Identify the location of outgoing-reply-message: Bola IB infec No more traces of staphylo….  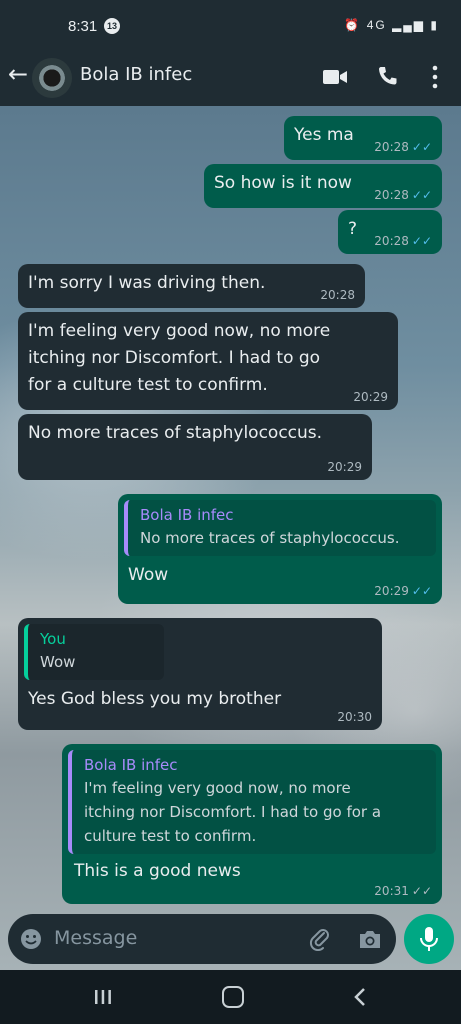
(280, 549).